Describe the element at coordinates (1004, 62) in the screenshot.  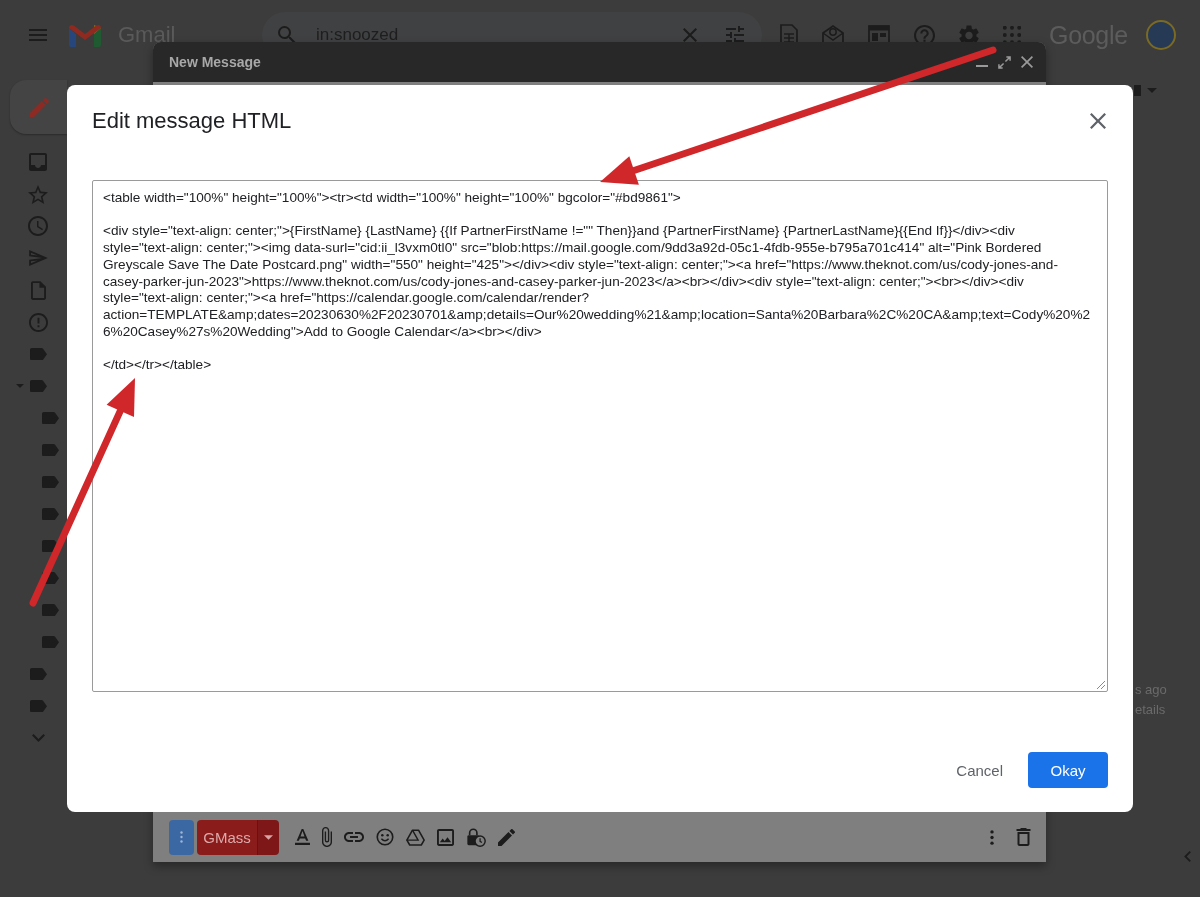
I see `diagonal-arrows-icon` at that location.